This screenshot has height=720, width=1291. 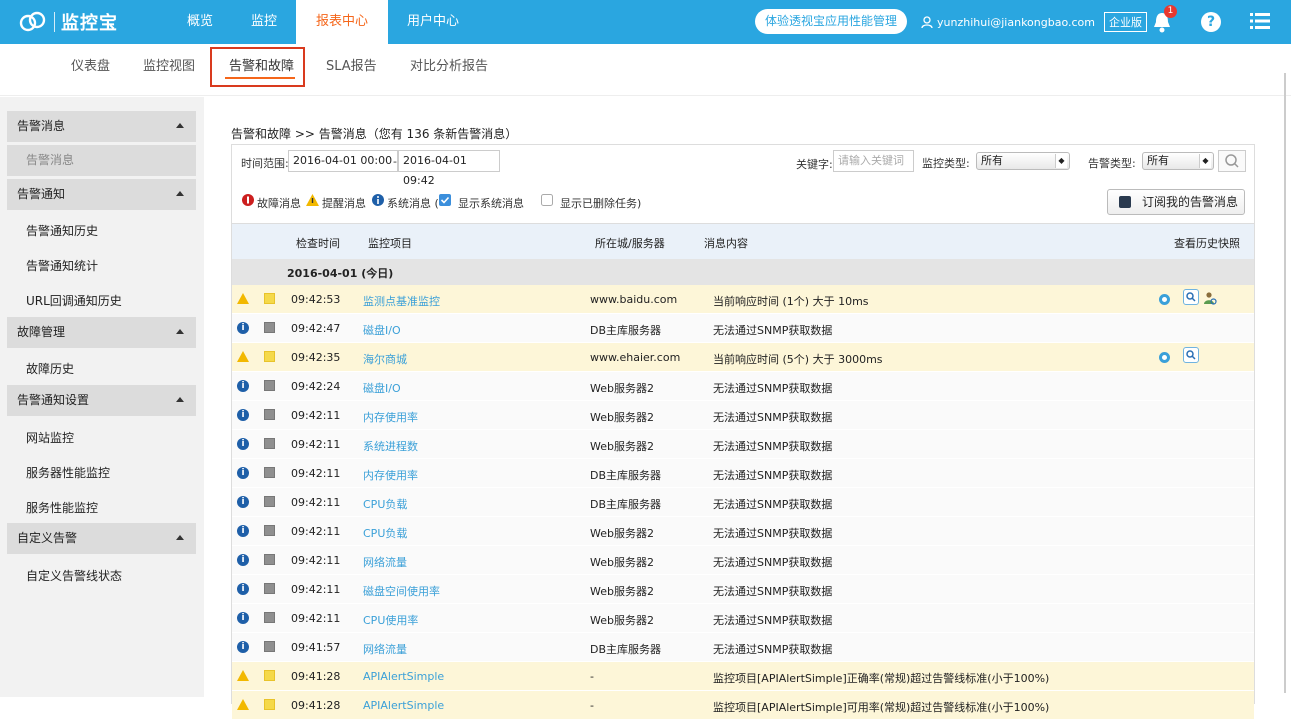 I want to click on subnav-compare-report: 对比分析报告, so click(x=449, y=64).